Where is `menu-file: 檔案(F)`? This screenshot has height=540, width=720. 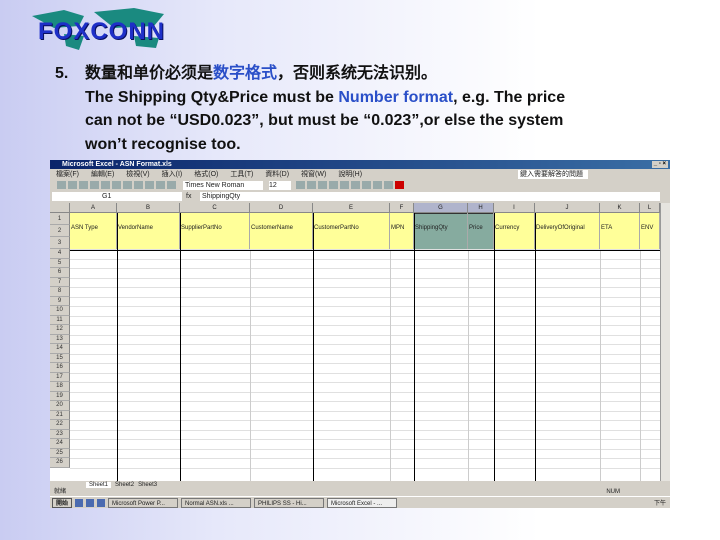 menu-file: 檔案(F) is located at coordinates (67, 174).